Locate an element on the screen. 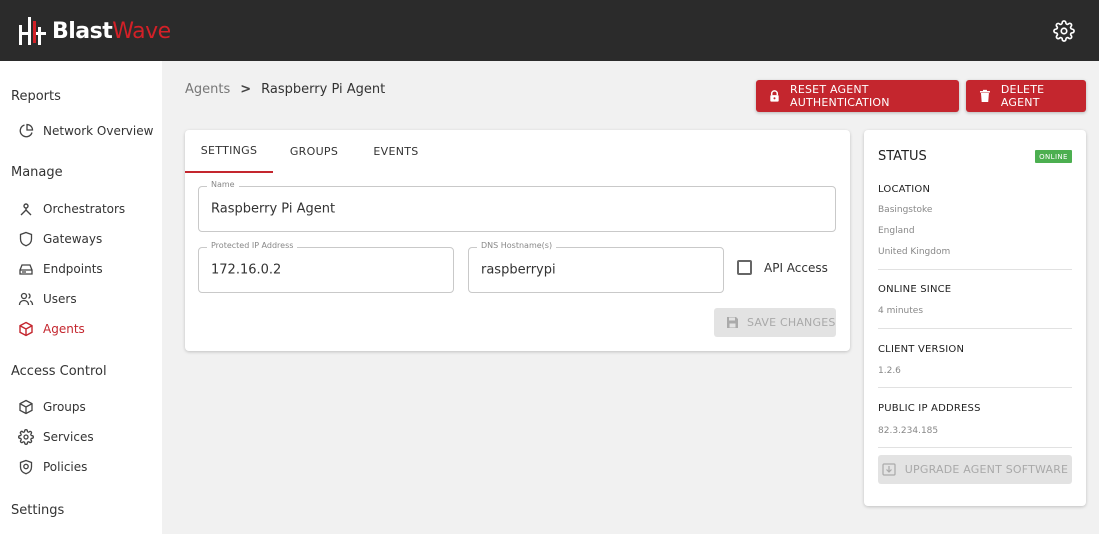 The width and height of the screenshot is (1099, 534). blastwave-logo: BlastWave is located at coordinates (94, 31).